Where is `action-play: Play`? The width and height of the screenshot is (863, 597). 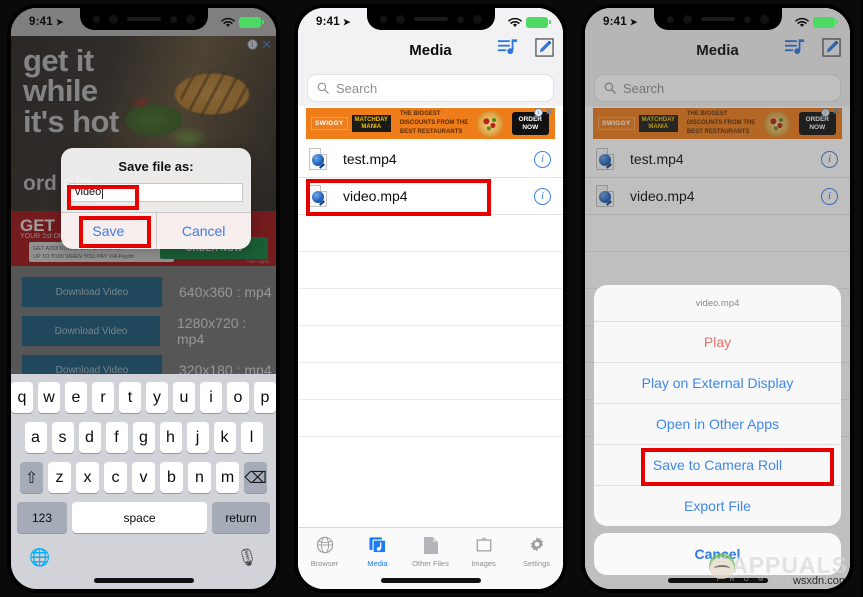
action-play: Play is located at coordinates (717, 341).